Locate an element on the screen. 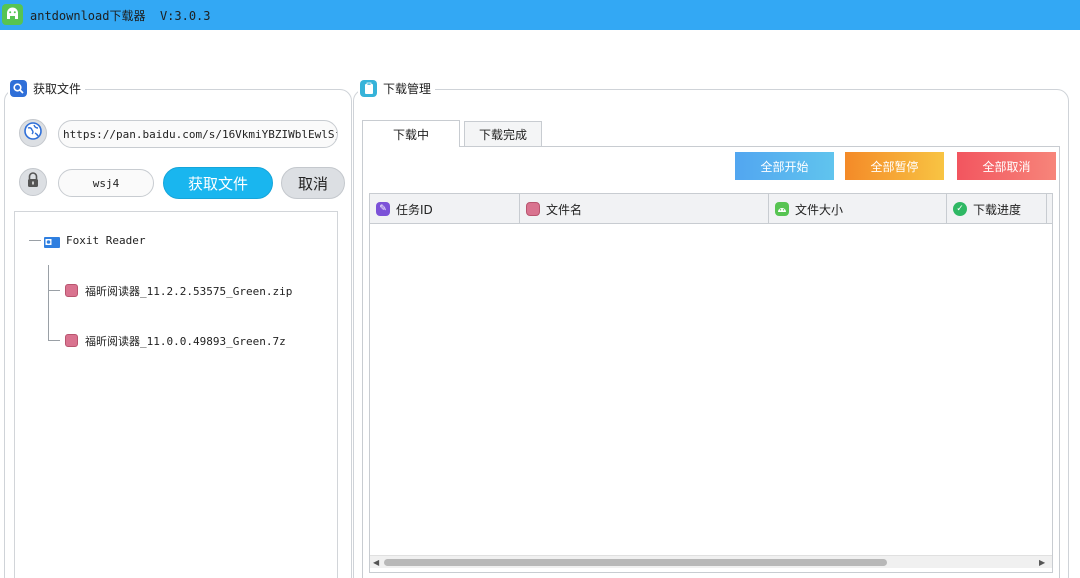  clipboard-icon is located at coordinates (368, 88).